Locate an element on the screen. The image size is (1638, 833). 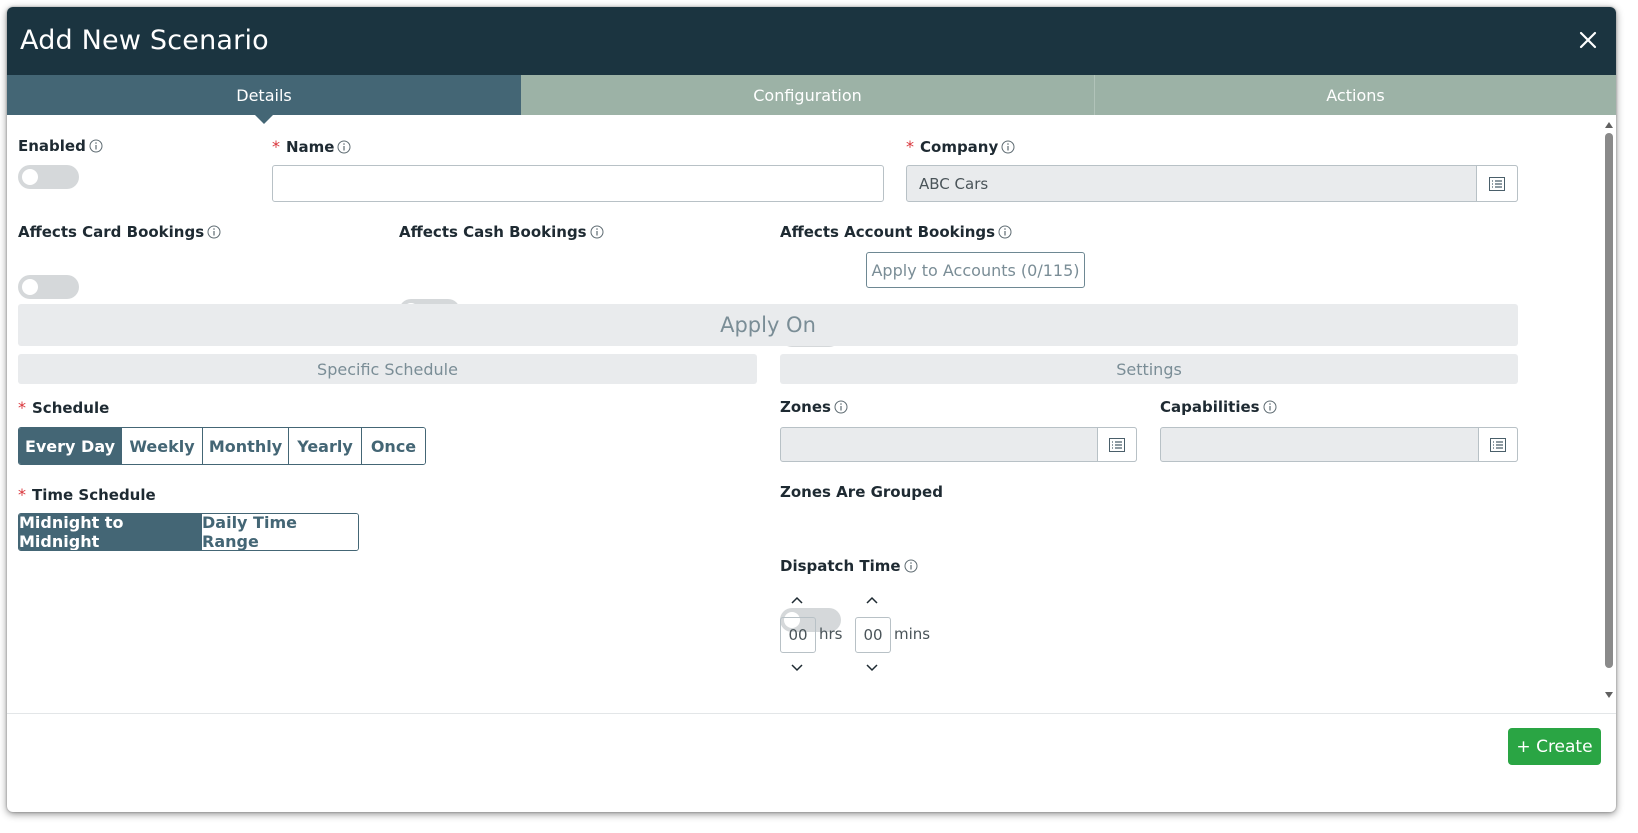
schedule-option-label: Yearly is located at coordinates (325, 446).